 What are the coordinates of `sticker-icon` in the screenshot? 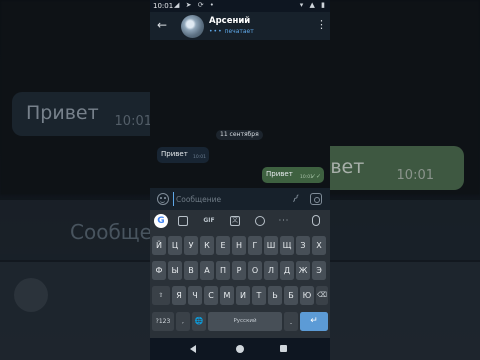 It's located at (183, 221).